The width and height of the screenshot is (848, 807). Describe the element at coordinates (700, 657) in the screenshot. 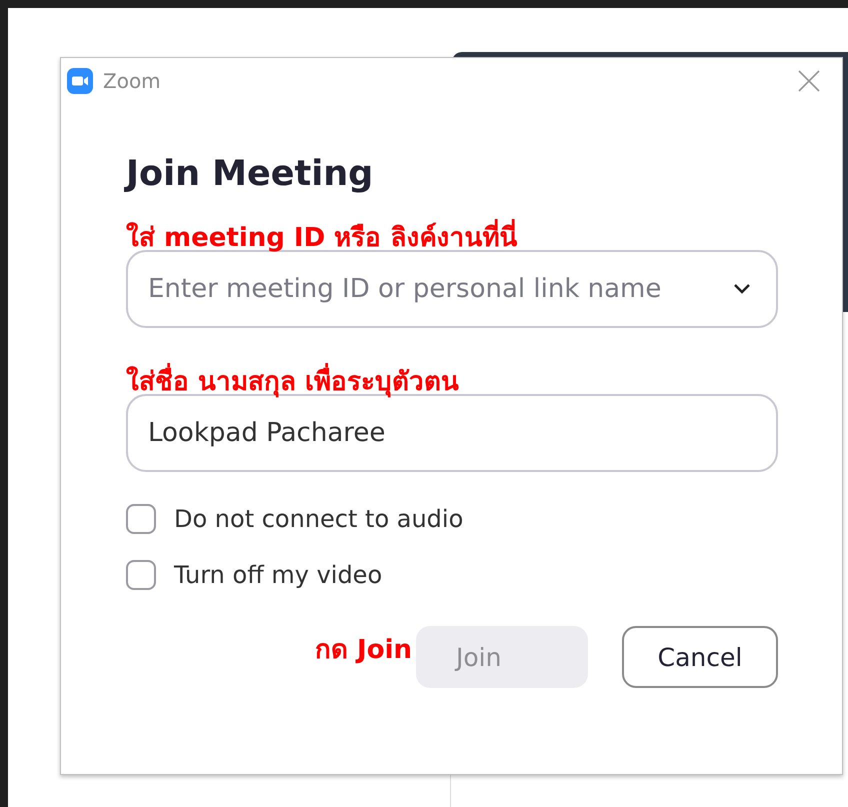

I see `cancel-button: Cancel` at that location.